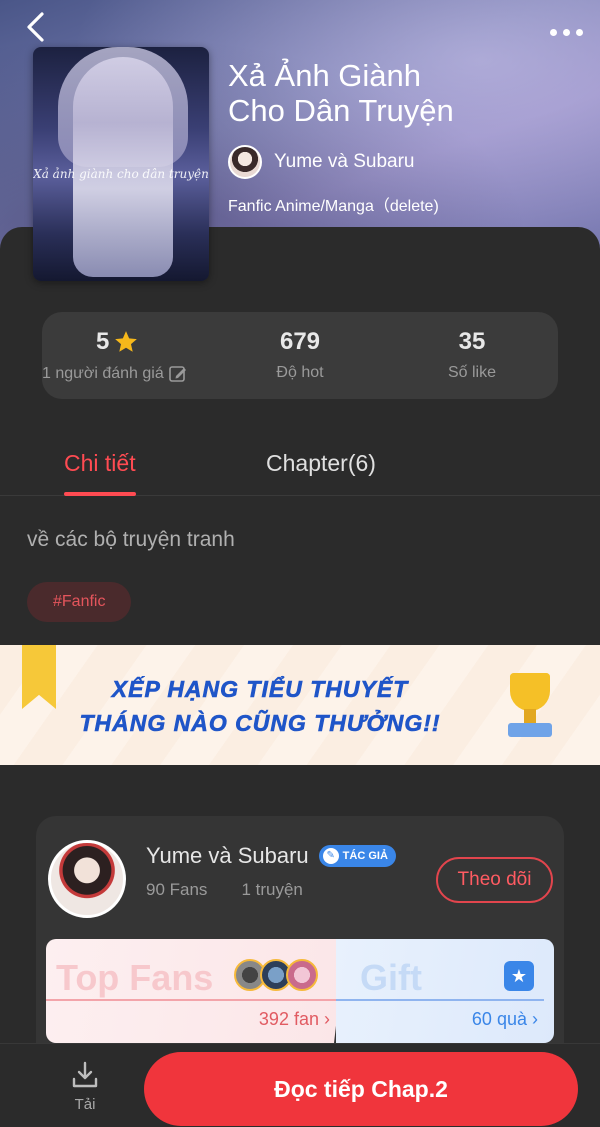 The width and height of the screenshot is (600, 1127). I want to click on gift-title: Gift, so click(391, 977).